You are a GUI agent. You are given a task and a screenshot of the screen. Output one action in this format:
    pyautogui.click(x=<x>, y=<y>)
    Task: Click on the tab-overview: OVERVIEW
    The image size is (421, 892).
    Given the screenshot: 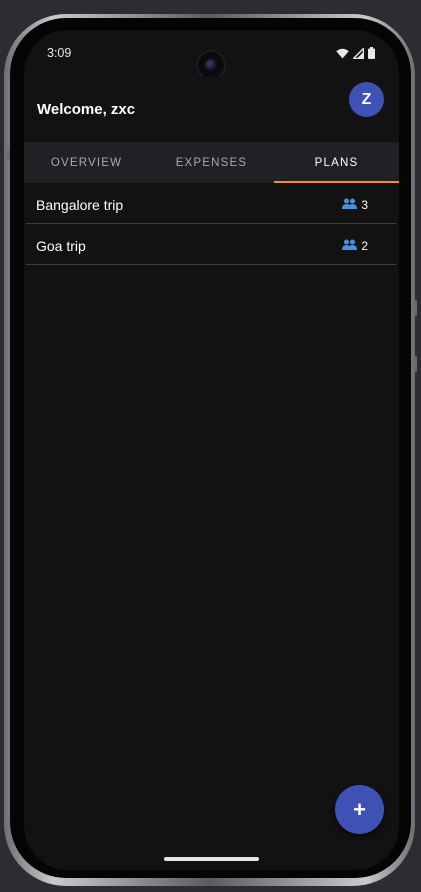 What is the action you would take?
    pyautogui.click(x=86, y=162)
    